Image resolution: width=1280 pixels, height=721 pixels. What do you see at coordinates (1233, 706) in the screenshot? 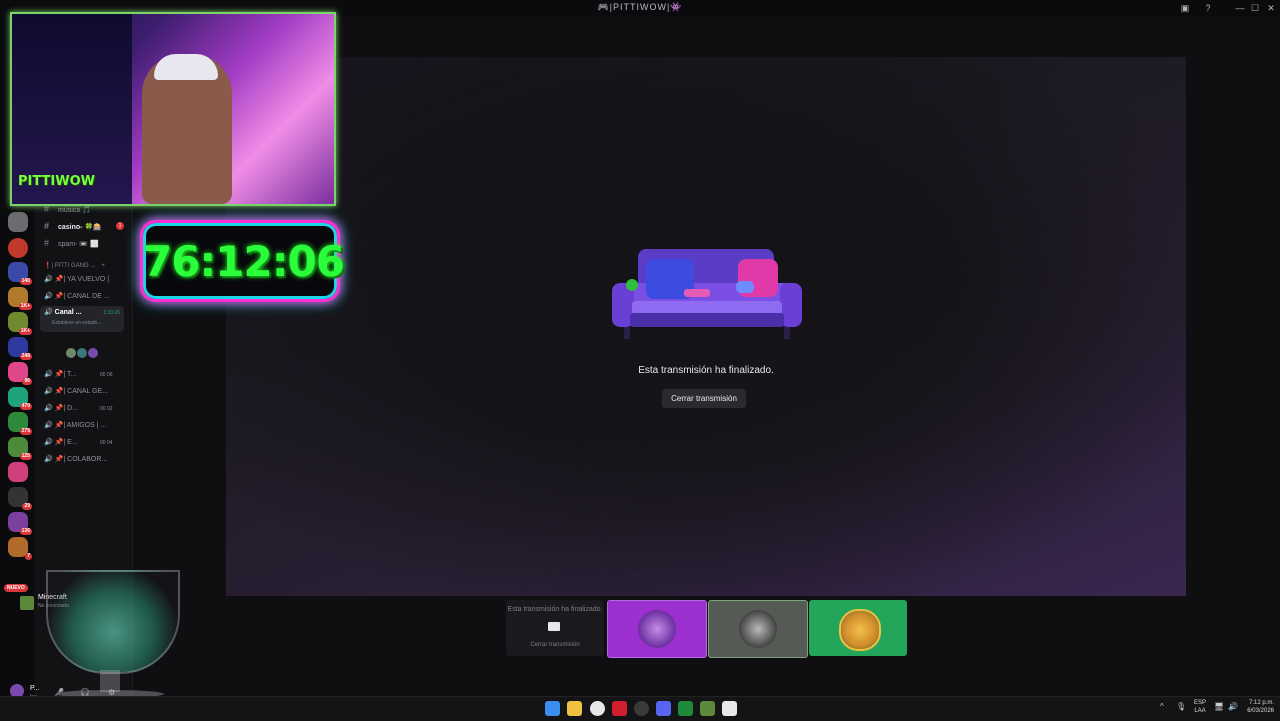
I see `volume-icon: 🔊` at bounding box center [1233, 706].